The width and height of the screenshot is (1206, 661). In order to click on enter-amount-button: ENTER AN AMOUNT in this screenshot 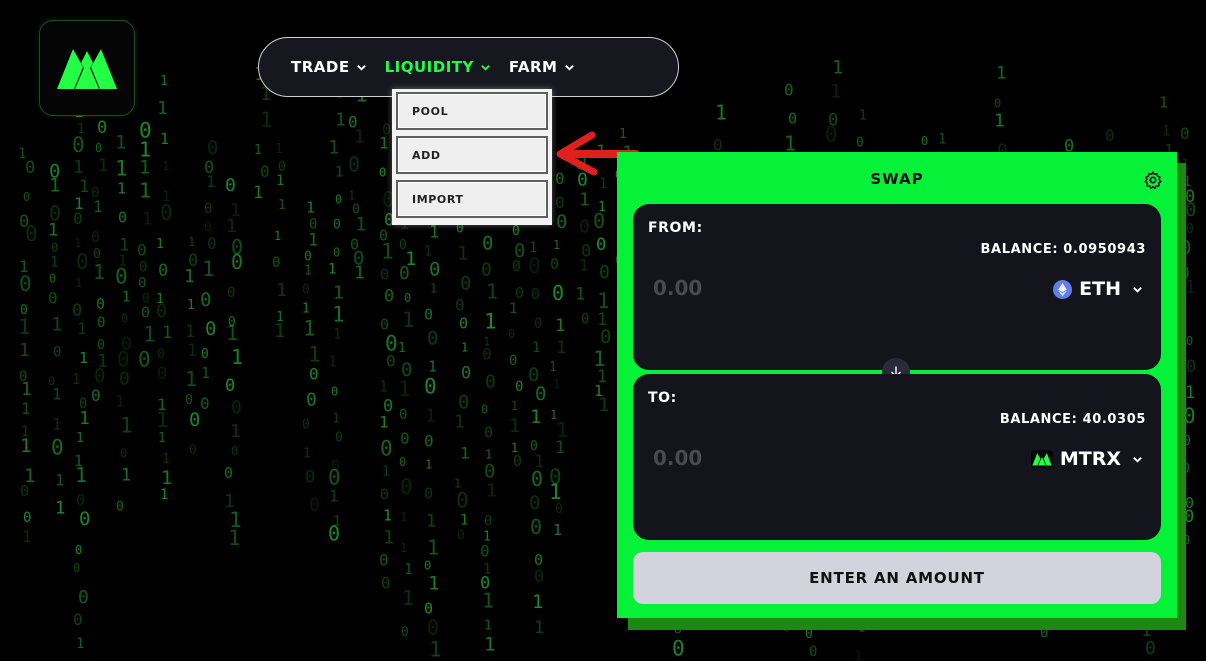, I will do `click(897, 578)`.